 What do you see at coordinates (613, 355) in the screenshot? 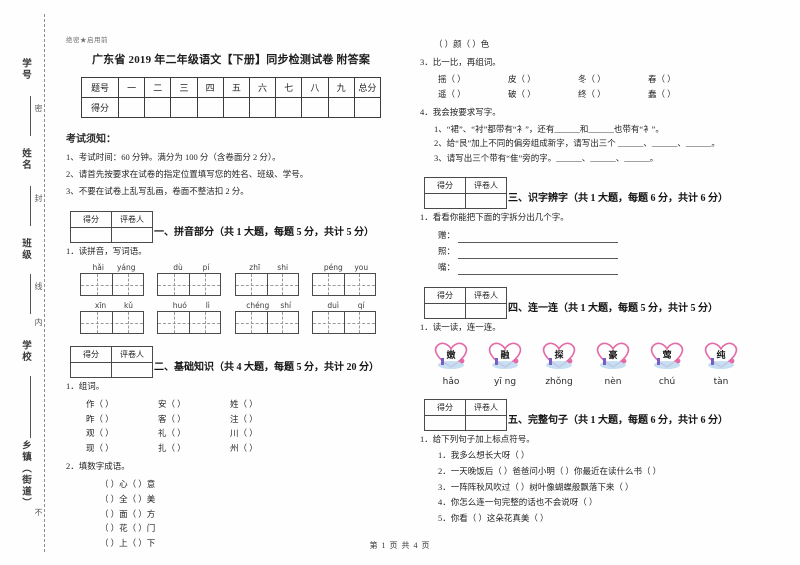
I see `heart-item-4: 豪` at bounding box center [613, 355].